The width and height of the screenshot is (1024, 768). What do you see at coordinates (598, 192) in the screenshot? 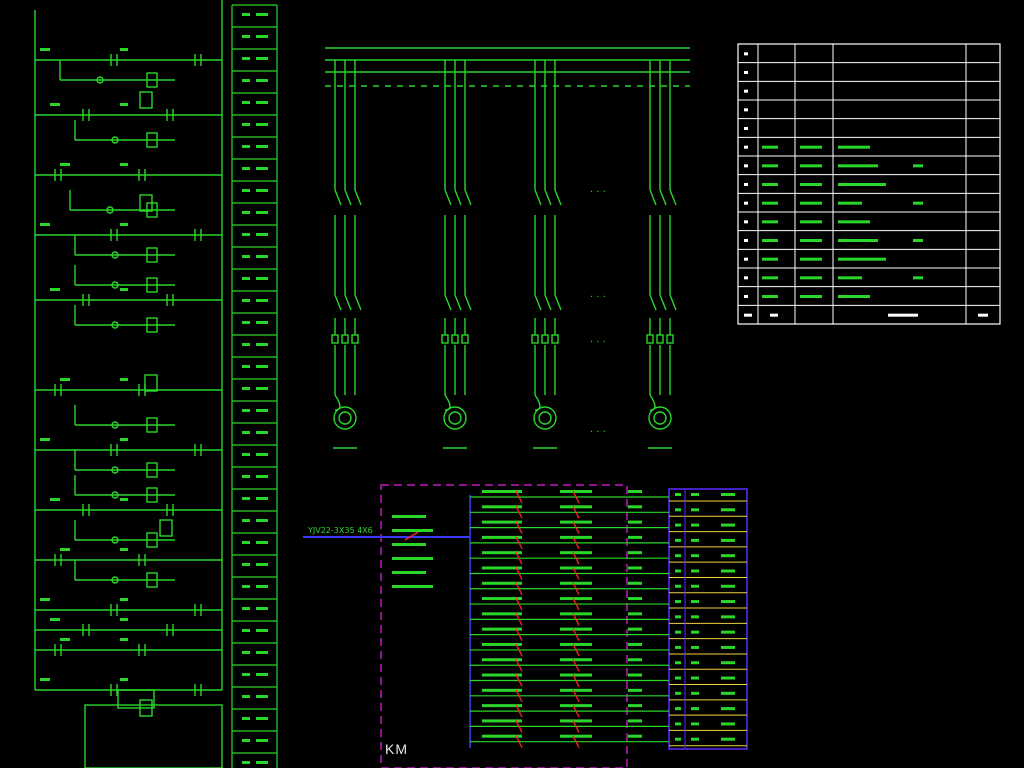
I see `ellipsis: · · ·` at bounding box center [598, 192].